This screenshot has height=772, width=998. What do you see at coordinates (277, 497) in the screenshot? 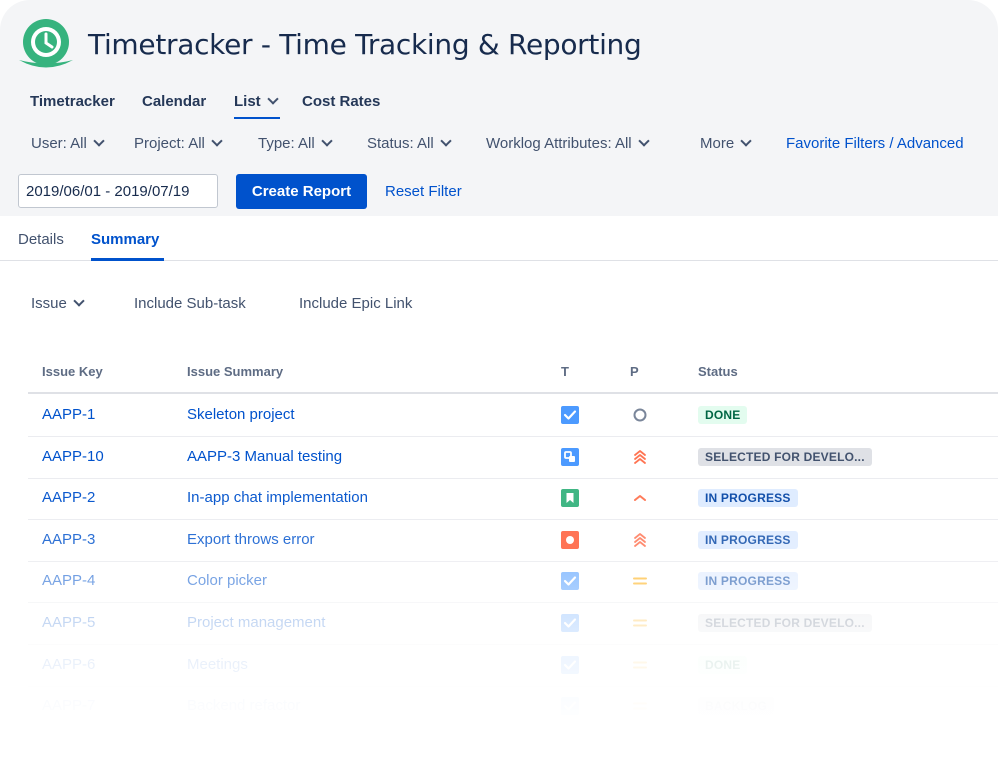
I see `issue-summary-link: In-app chat implementation` at bounding box center [277, 497].